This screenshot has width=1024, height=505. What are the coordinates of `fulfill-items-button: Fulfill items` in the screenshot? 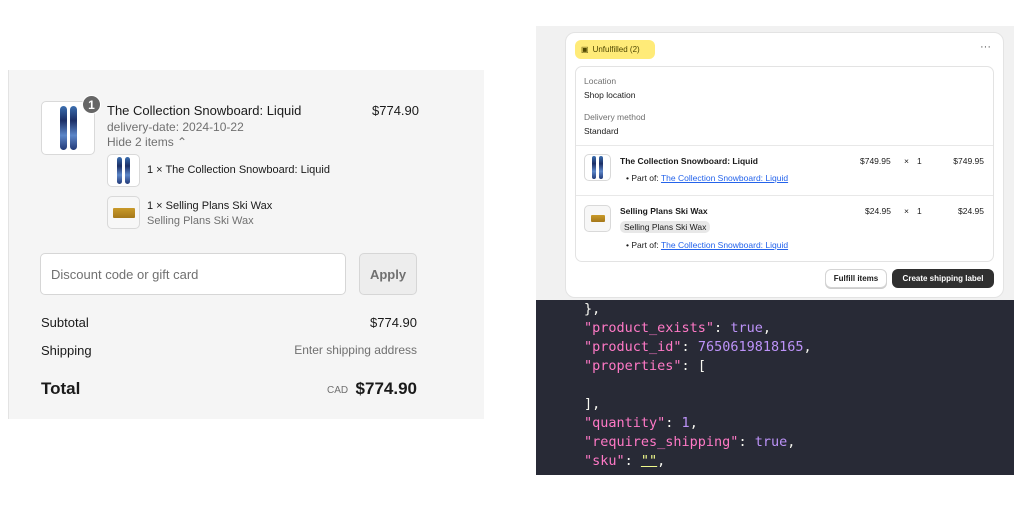 It's located at (856, 278).